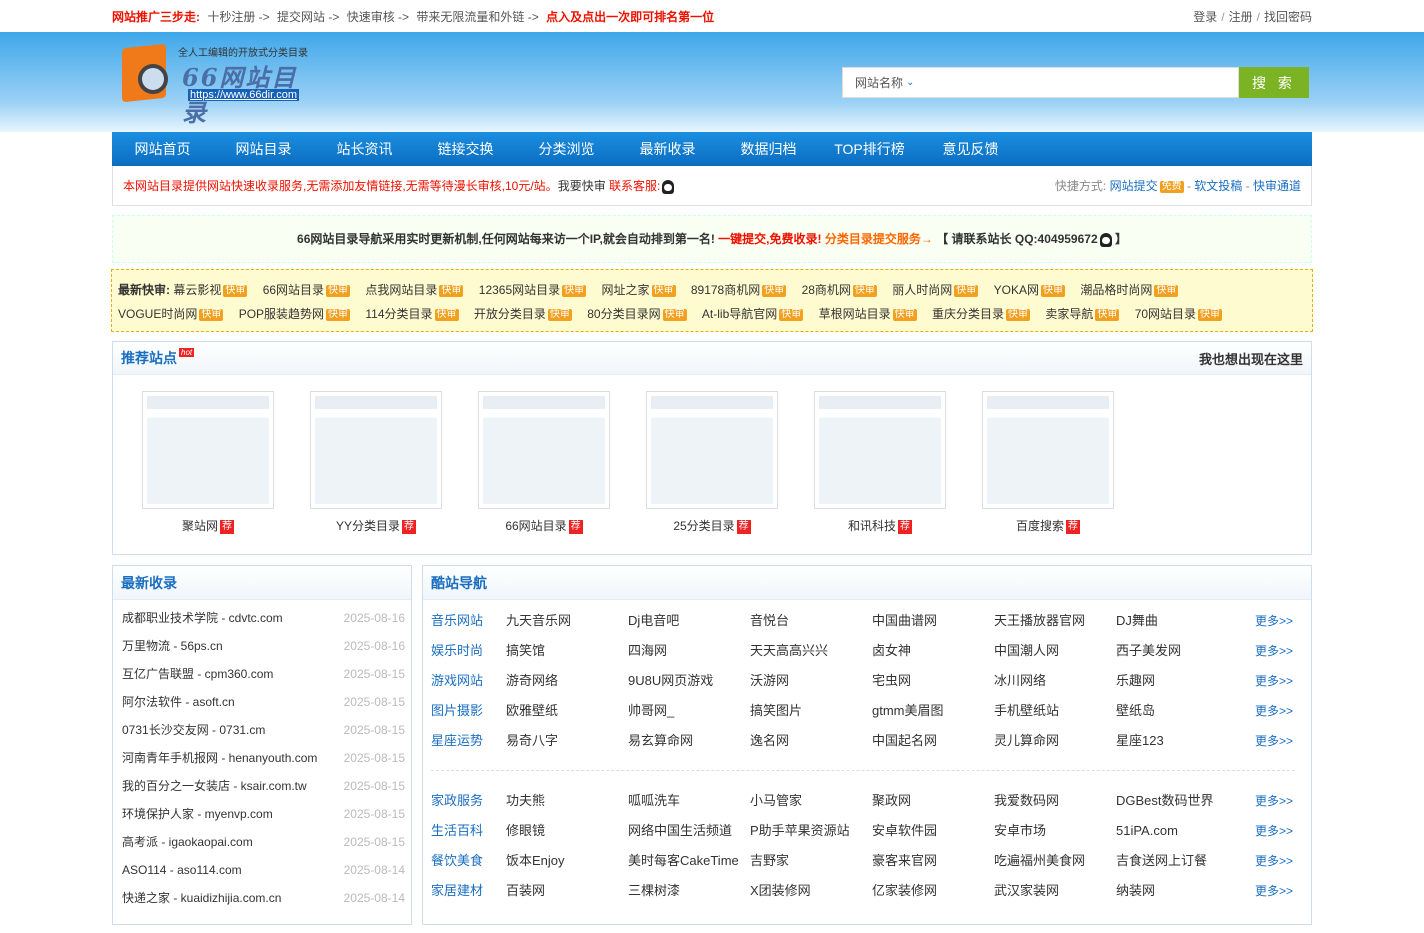 The height and width of the screenshot is (933, 1424). Describe the element at coordinates (811, 891) in the screenshot. I see `cool-site-link: X团装修网` at that location.